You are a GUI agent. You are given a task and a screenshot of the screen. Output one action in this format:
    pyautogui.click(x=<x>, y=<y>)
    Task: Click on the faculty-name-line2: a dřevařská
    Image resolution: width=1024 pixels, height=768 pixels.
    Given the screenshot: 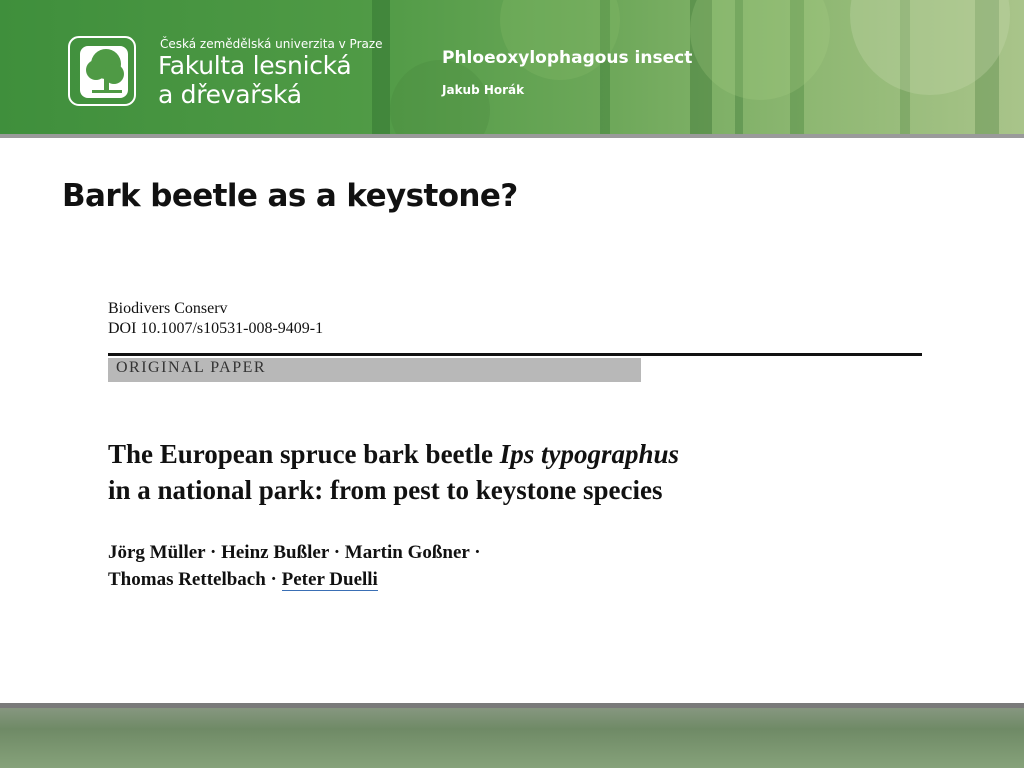 What is the action you would take?
    pyautogui.click(x=230, y=94)
    